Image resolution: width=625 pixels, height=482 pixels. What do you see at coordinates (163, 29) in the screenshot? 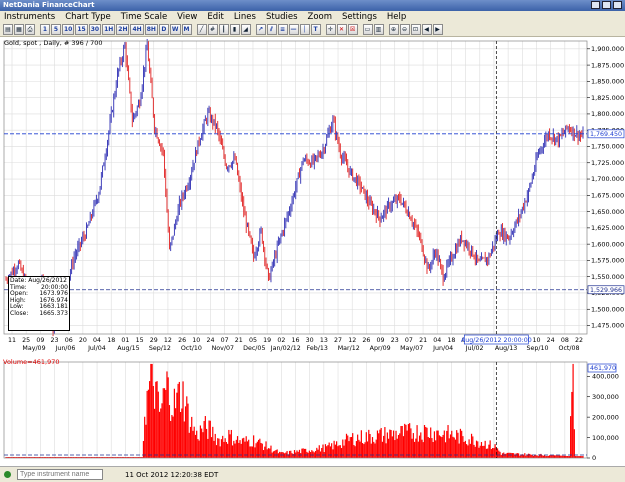
I see `period-d-button: D` at bounding box center [163, 29].